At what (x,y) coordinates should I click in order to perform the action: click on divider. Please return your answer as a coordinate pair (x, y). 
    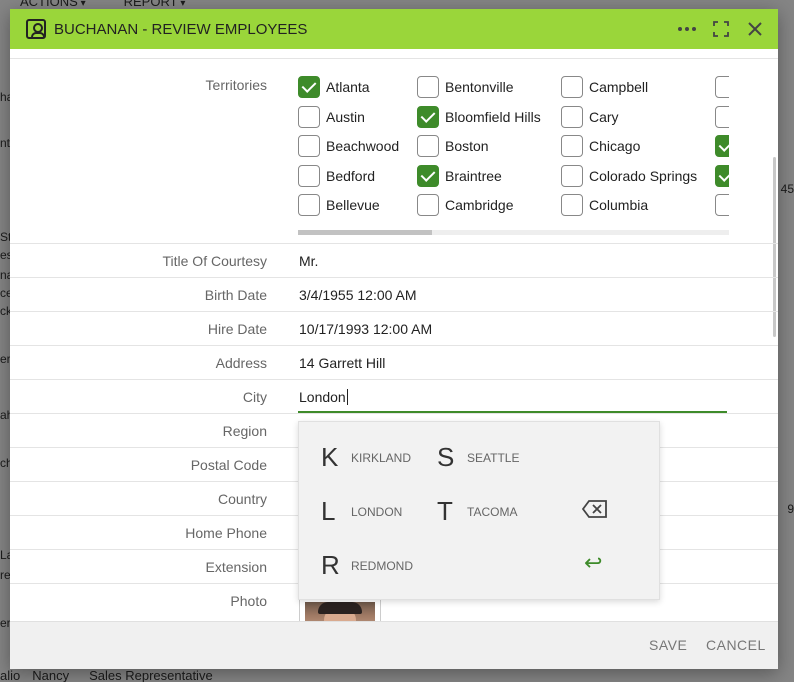
    Looking at the image, I should click on (394, 54).